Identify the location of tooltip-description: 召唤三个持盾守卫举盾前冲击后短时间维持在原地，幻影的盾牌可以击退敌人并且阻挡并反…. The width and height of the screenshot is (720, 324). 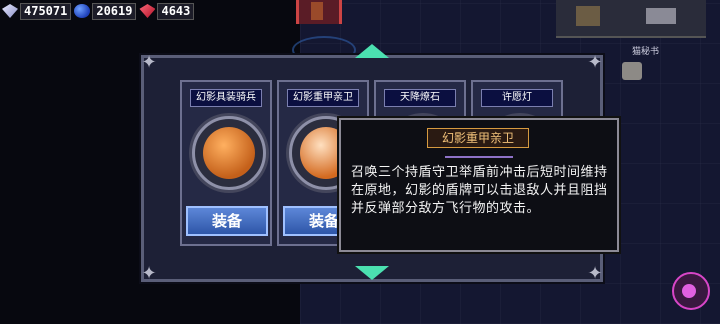
(479, 190).